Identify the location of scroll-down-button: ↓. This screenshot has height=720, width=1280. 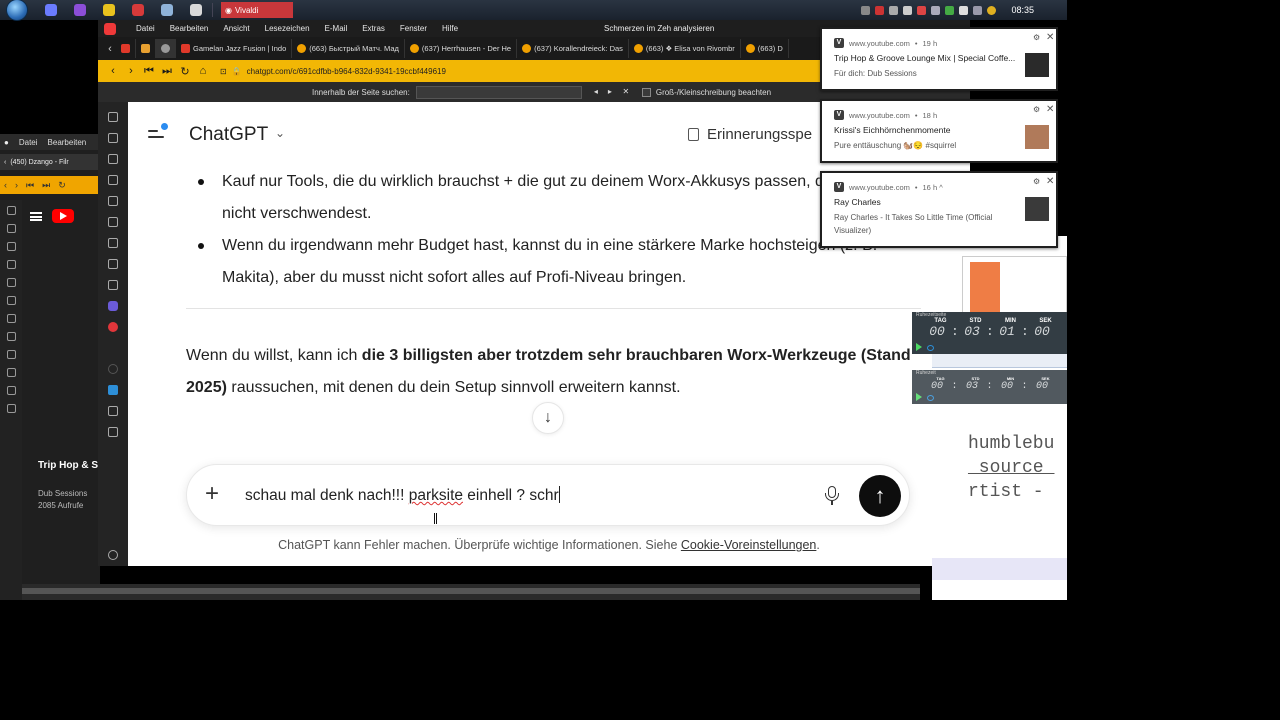
(548, 418).